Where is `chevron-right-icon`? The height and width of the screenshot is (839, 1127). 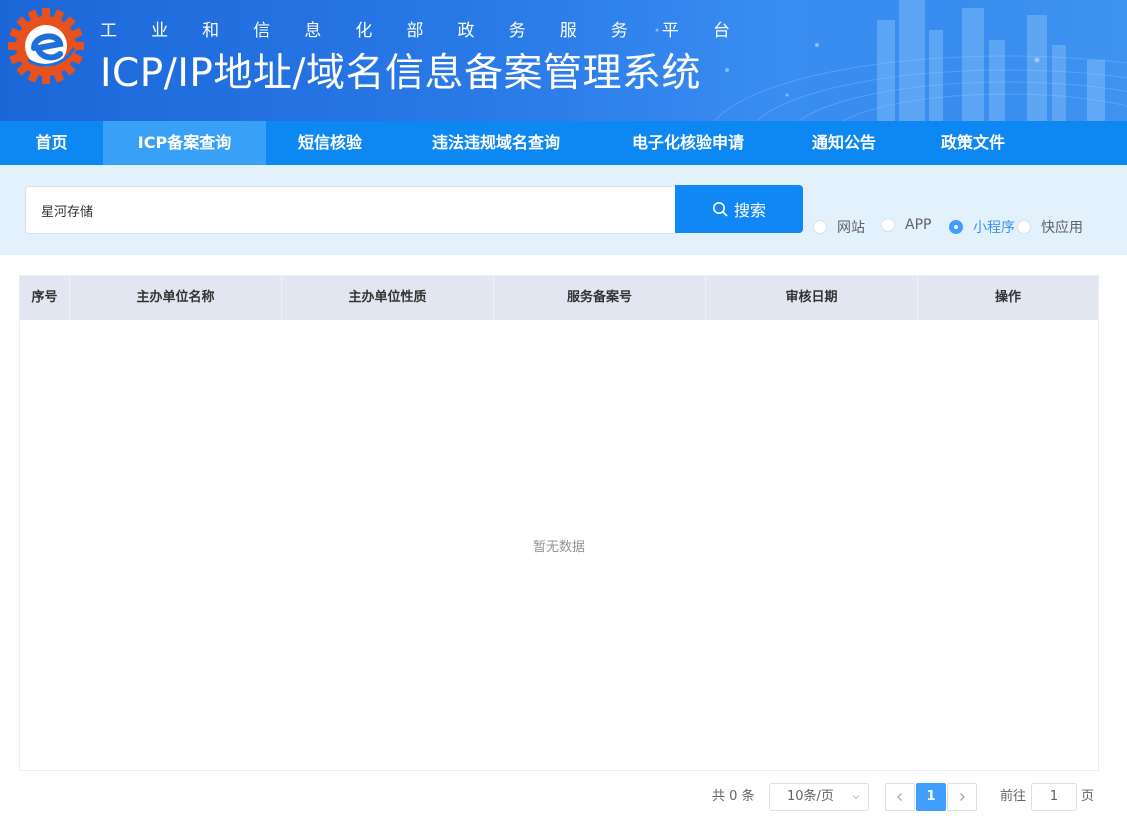 chevron-right-icon is located at coordinates (962, 797).